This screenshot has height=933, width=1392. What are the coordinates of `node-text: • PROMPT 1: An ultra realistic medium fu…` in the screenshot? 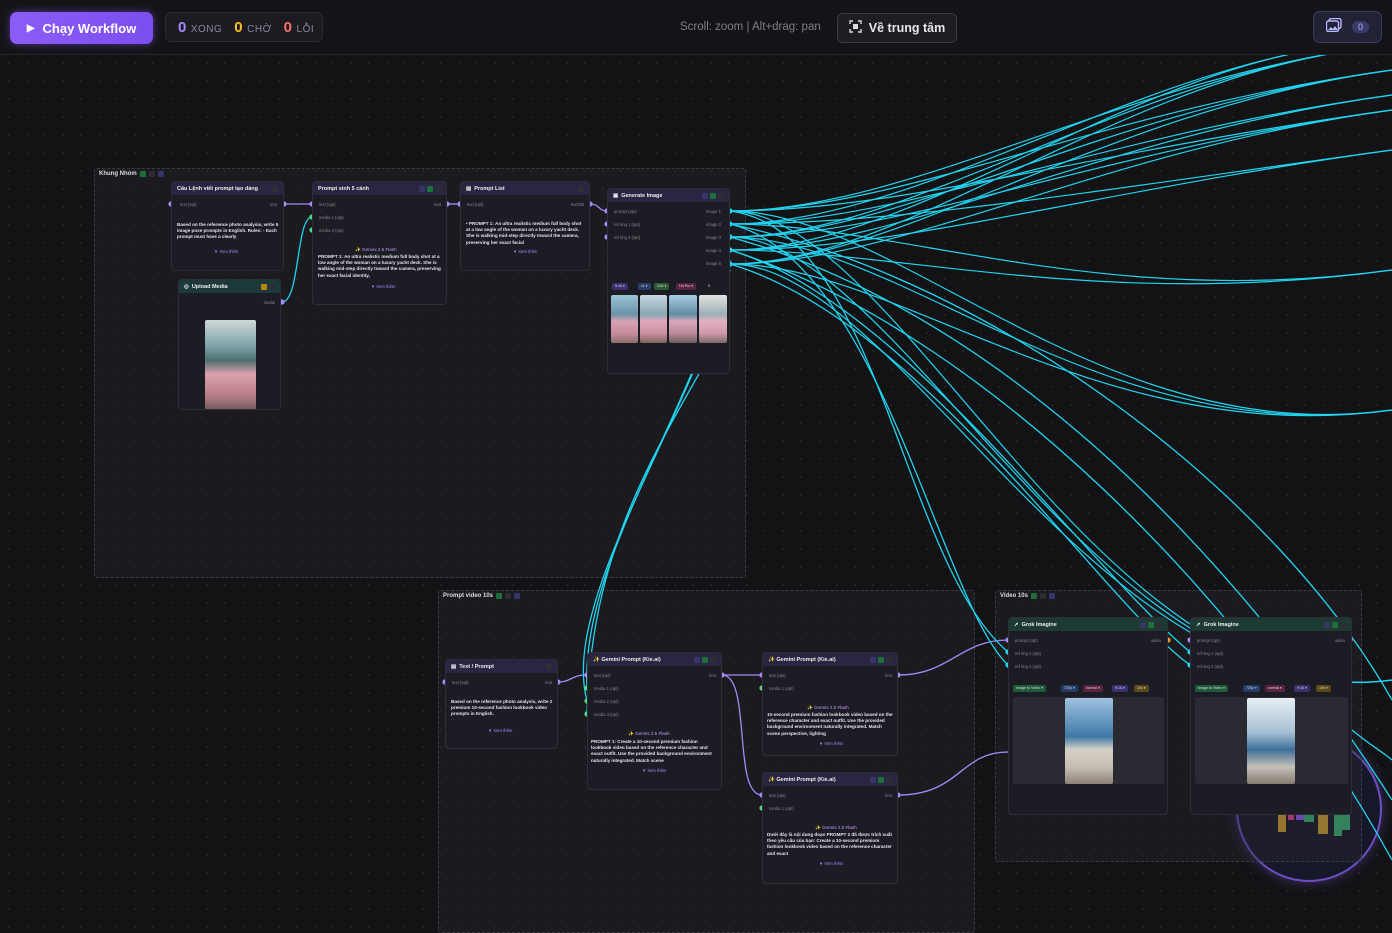 It's located at (524, 233).